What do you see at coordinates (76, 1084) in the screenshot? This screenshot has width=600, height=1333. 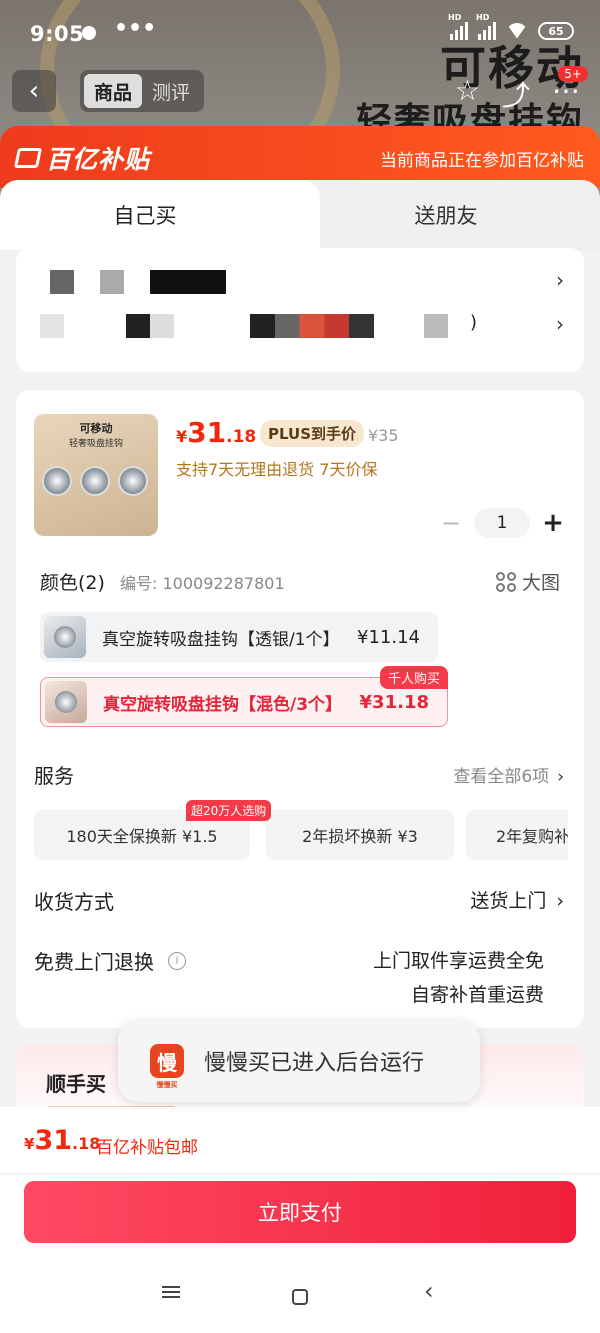 I see `addon-title: 顺手买` at bounding box center [76, 1084].